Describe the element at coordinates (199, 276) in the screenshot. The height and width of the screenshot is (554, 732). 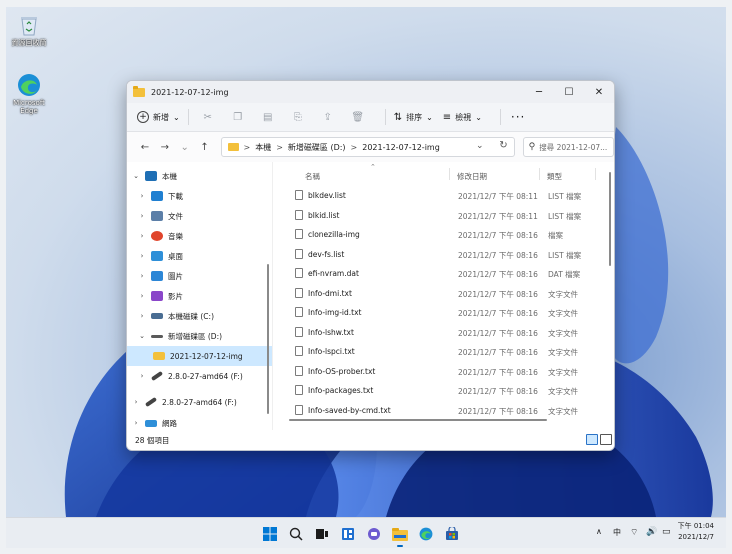
I see `nav-item-pictures: › 圖片` at that location.